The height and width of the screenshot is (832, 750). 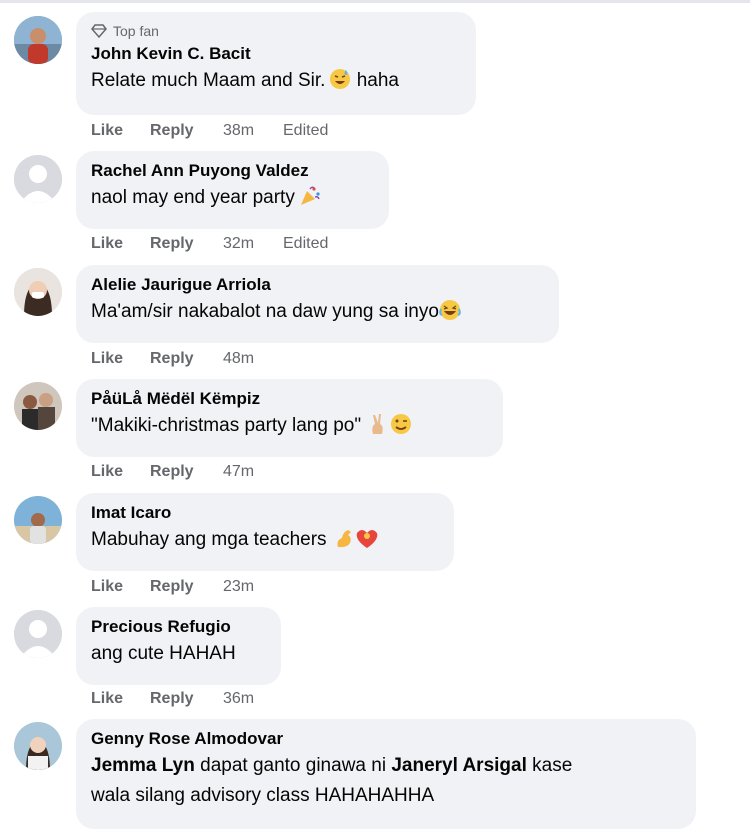 I want to click on comment-actions: Like Reply 47m, so click(x=187, y=472).